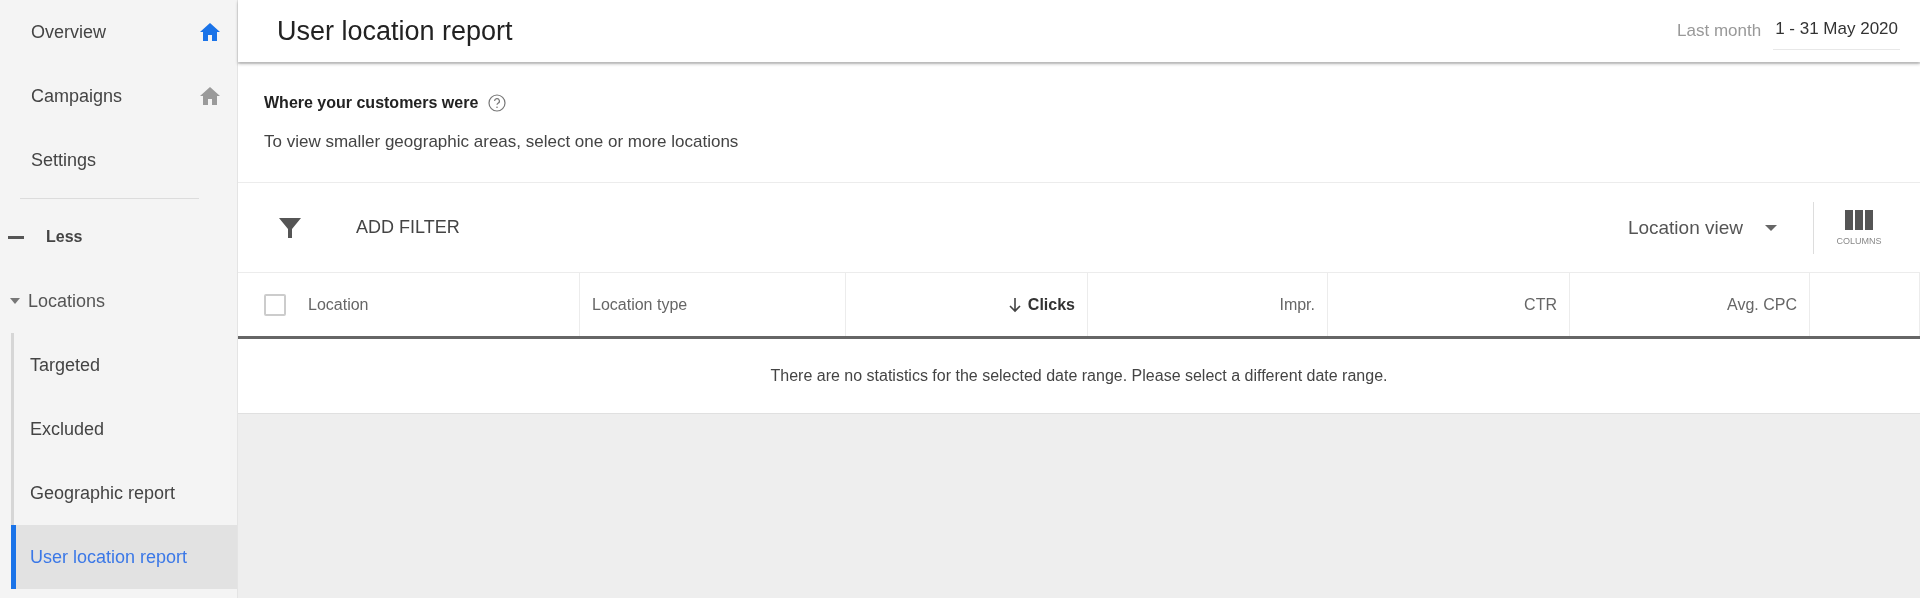 This screenshot has width=1920, height=598. I want to click on add-filter-button: ADD FILTER, so click(408, 227).